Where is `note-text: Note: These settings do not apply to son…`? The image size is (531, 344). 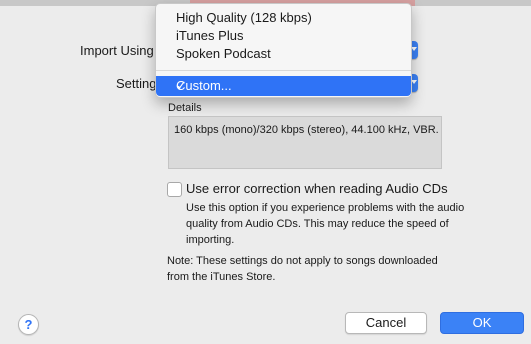
note-text: Note: These settings do not apply to son… is located at coordinates (302, 269).